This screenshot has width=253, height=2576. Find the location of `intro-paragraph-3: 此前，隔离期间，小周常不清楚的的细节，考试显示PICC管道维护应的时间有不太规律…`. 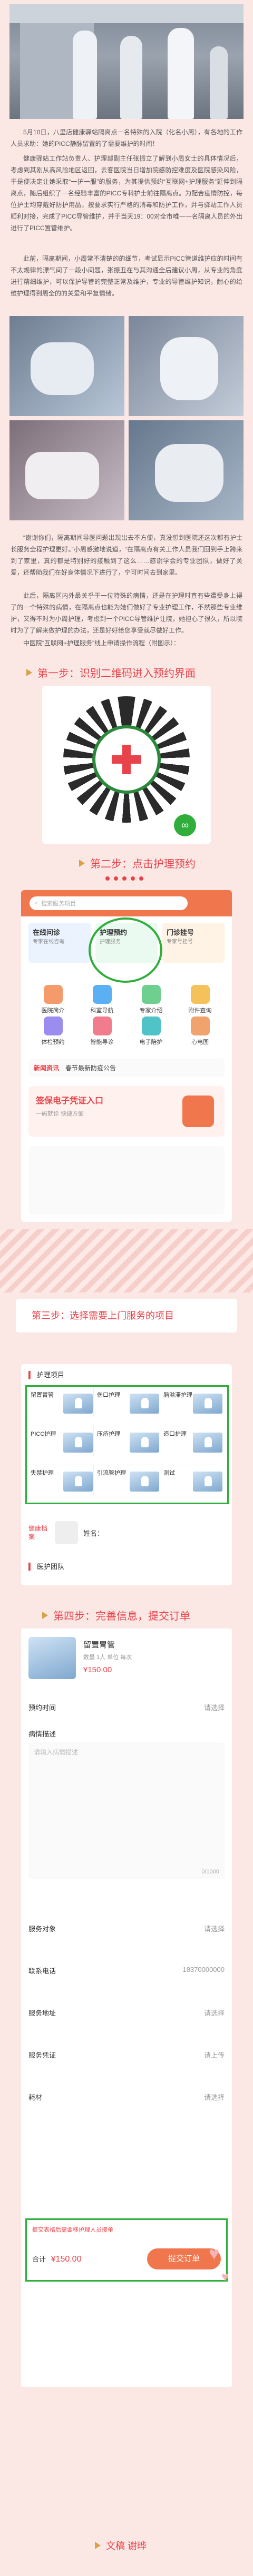

intro-paragraph-3: 此前，隔离期间，小周常不清楚的的细节，考试显示PICC管道维护应的时间有不太规律… is located at coordinates (126, 276).